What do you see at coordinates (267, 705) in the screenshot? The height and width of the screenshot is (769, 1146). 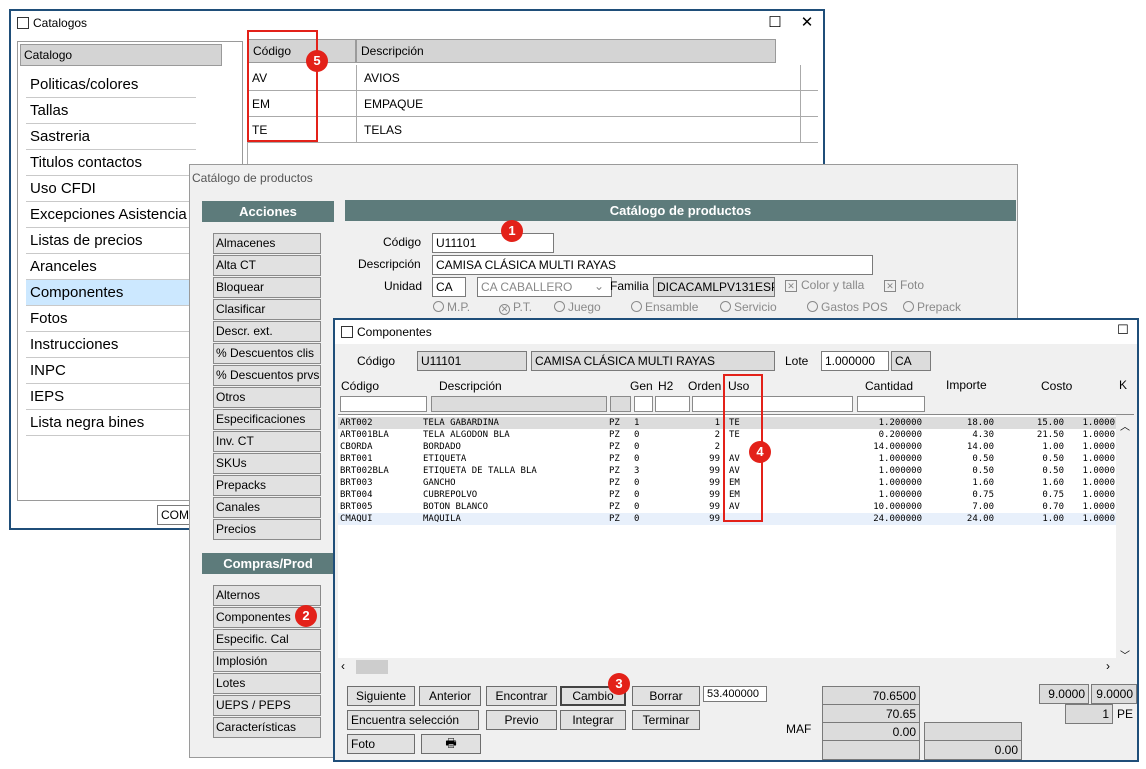 I see `compras-5: UEPS / PEPS` at bounding box center [267, 705].